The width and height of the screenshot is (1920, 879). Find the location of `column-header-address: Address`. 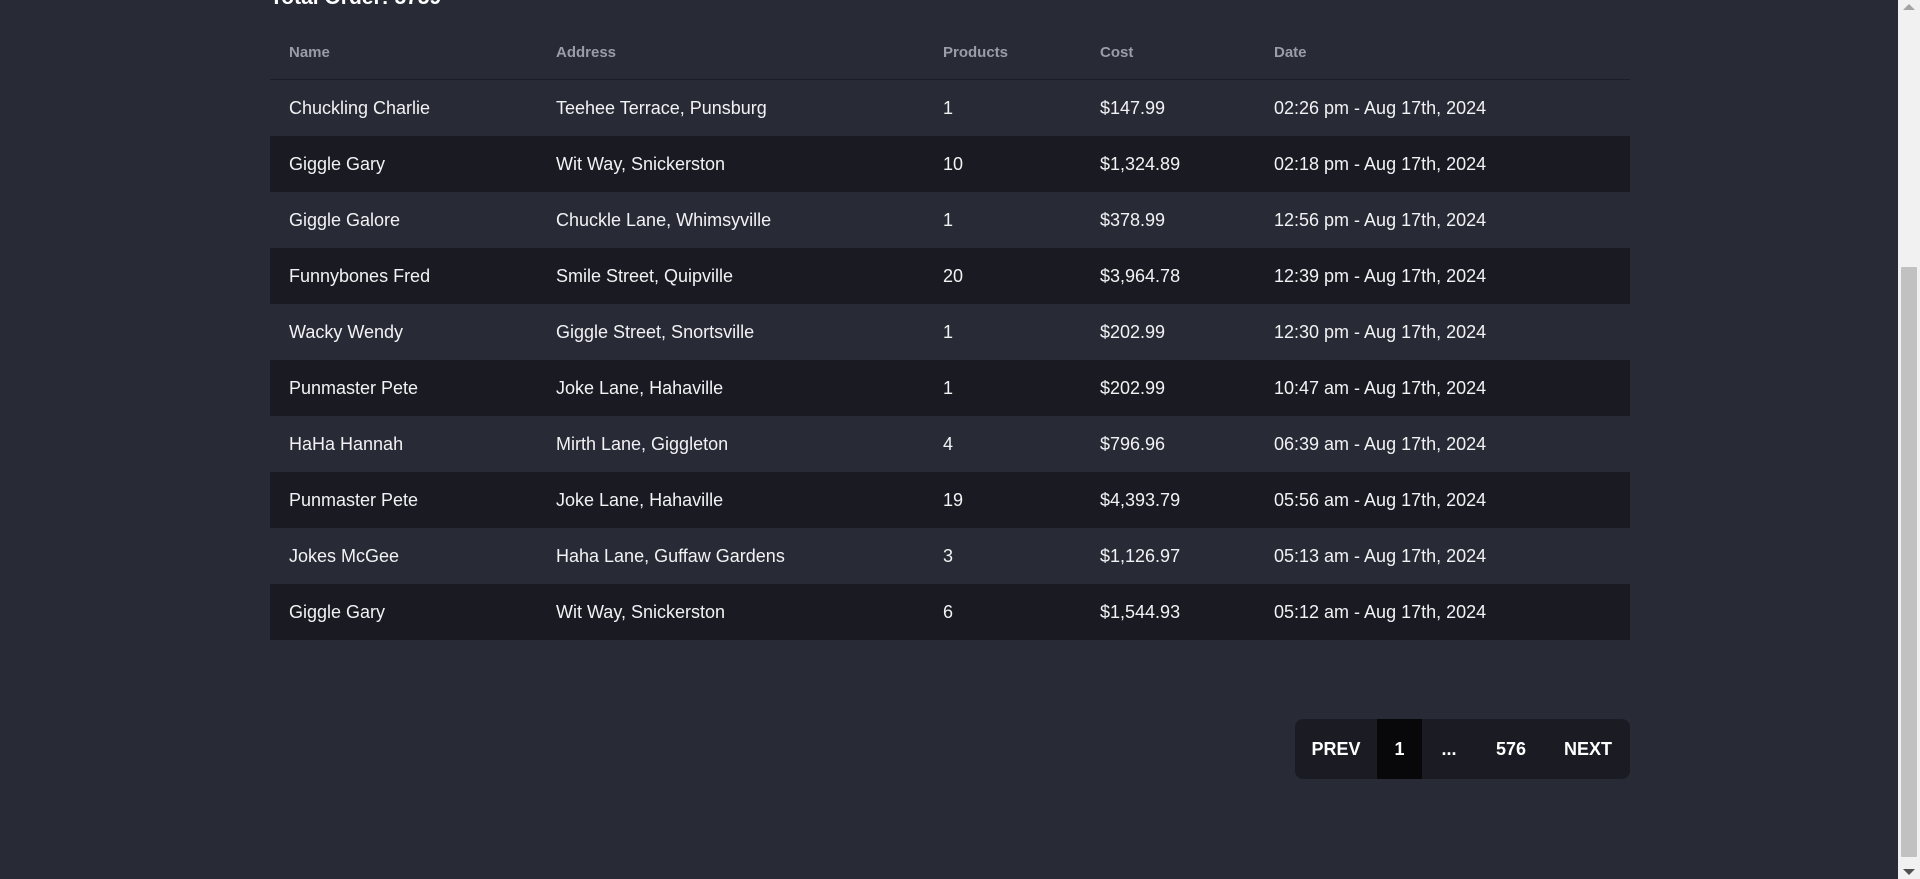

column-header-address: Address is located at coordinates (730, 53).